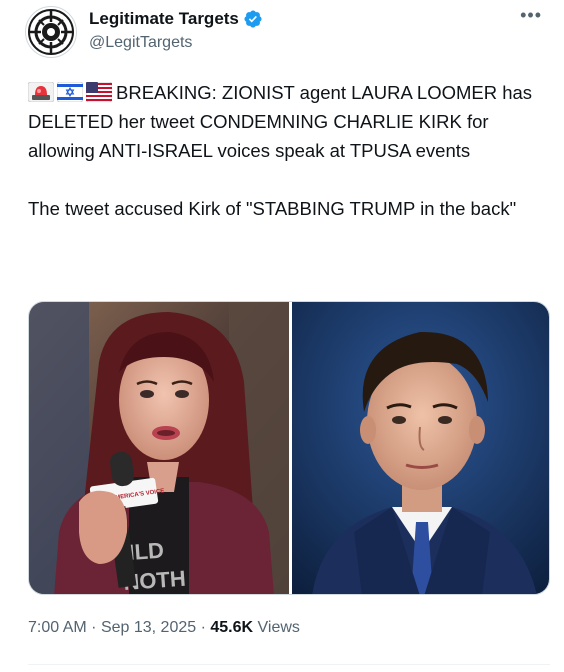 Image resolution: width=564 pixels, height=672 pixels. I want to click on author-handle: @LegitTargets, so click(176, 43).